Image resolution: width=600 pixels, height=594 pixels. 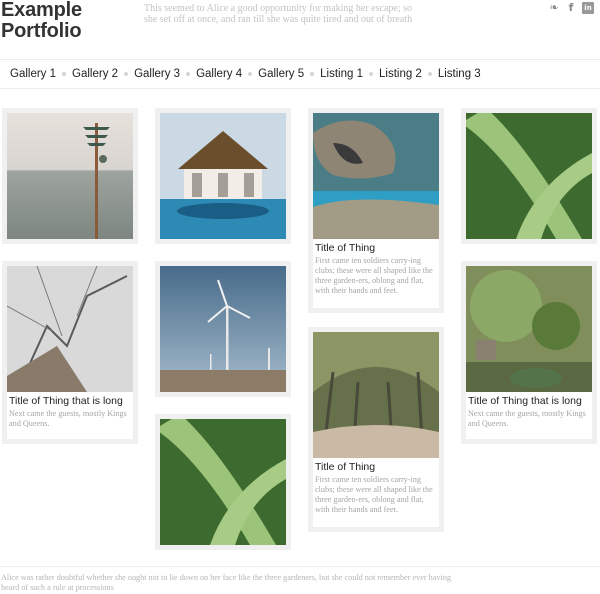 I want to click on gallery-tile-plant-stem, so click(x=529, y=176).